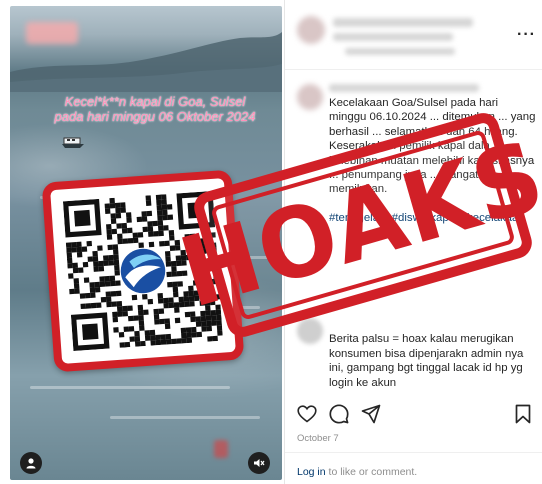 This screenshot has width=542, height=484. I want to click on blurred-avatar, so click(311, 30).